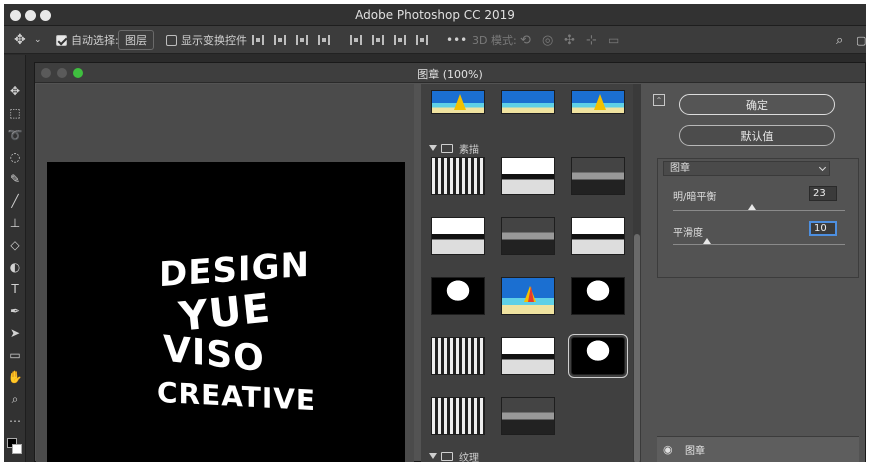 The width and height of the screenshot is (870, 466). What do you see at coordinates (494, 40) in the screenshot?
I see `3d-mode-label: 3D 模式:` at bounding box center [494, 40].